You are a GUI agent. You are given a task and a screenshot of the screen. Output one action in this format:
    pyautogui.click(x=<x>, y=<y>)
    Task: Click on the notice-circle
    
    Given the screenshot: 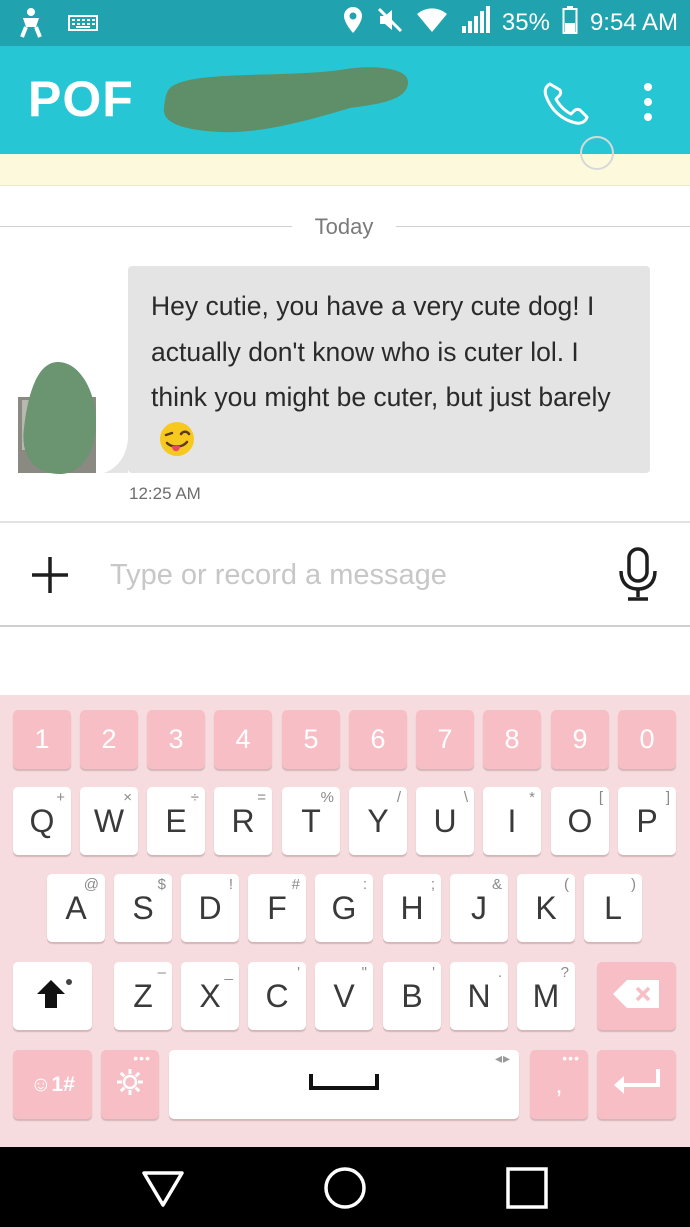 What is the action you would take?
    pyautogui.click(x=597, y=153)
    